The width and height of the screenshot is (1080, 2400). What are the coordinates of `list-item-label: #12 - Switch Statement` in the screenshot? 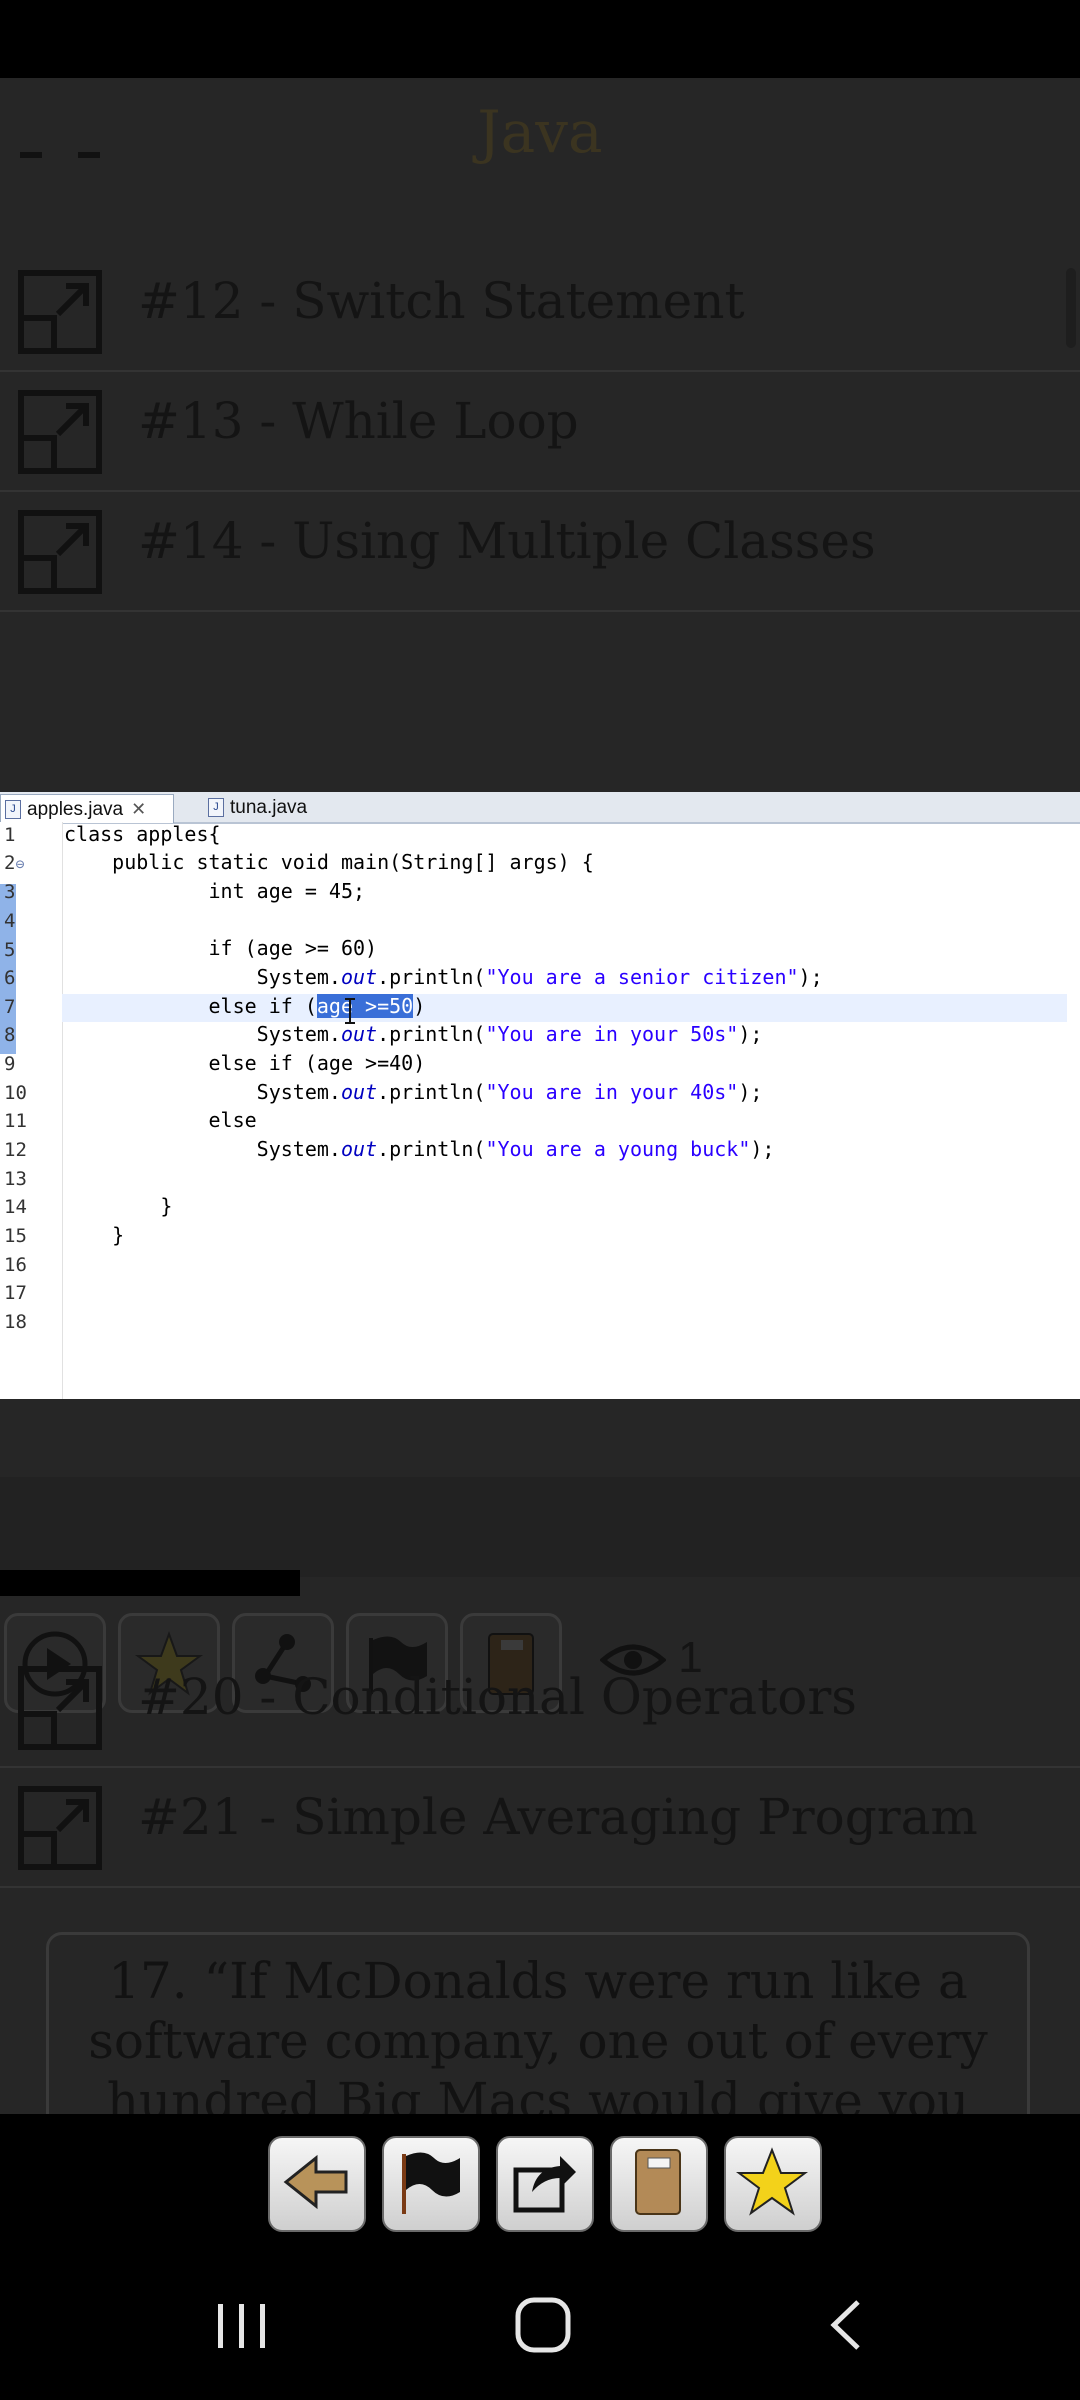 It's located at (441, 301).